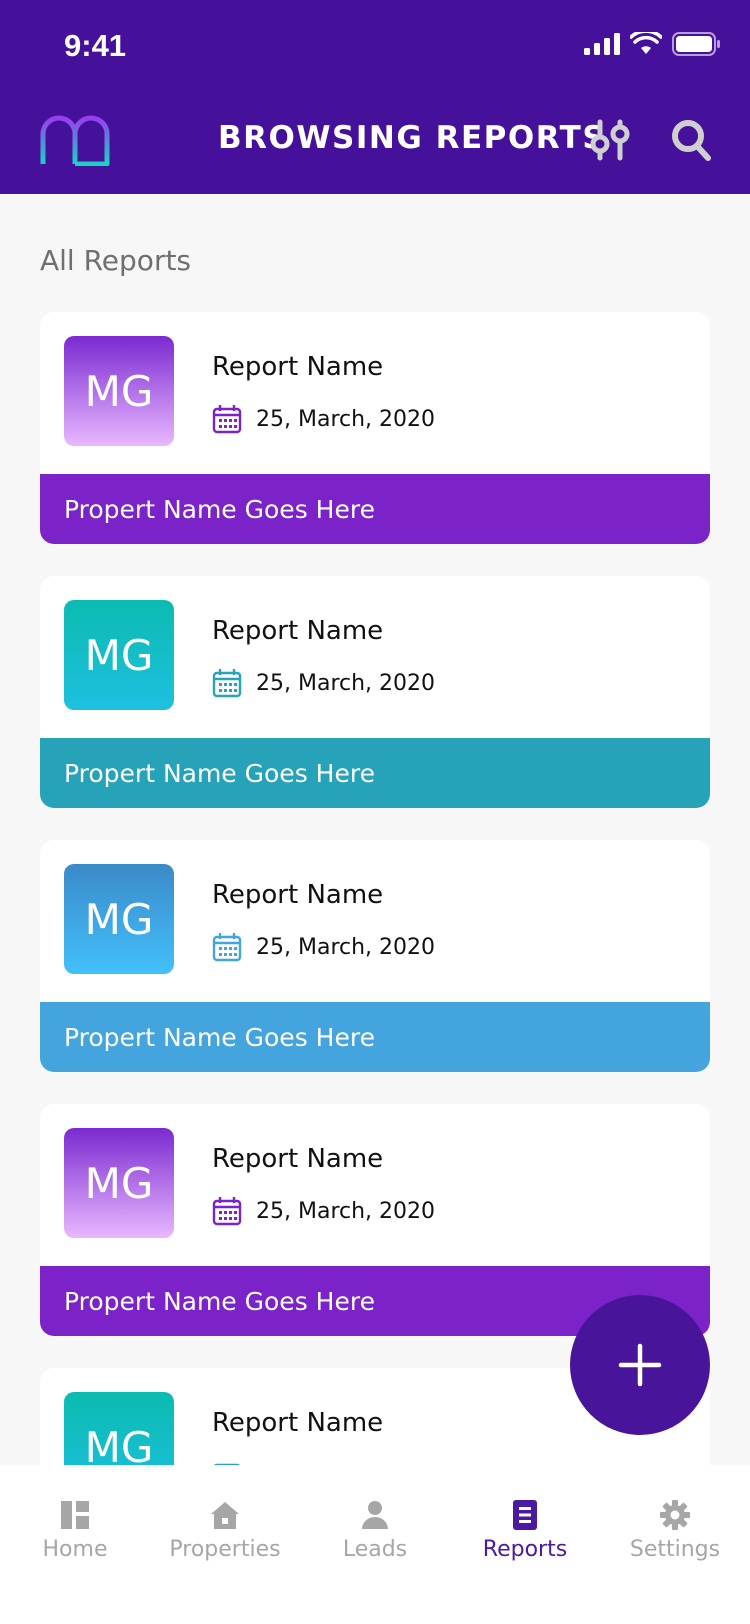 Image resolution: width=750 pixels, height=1624 pixels. What do you see at coordinates (75, 1549) in the screenshot?
I see `tab-label: Home` at bounding box center [75, 1549].